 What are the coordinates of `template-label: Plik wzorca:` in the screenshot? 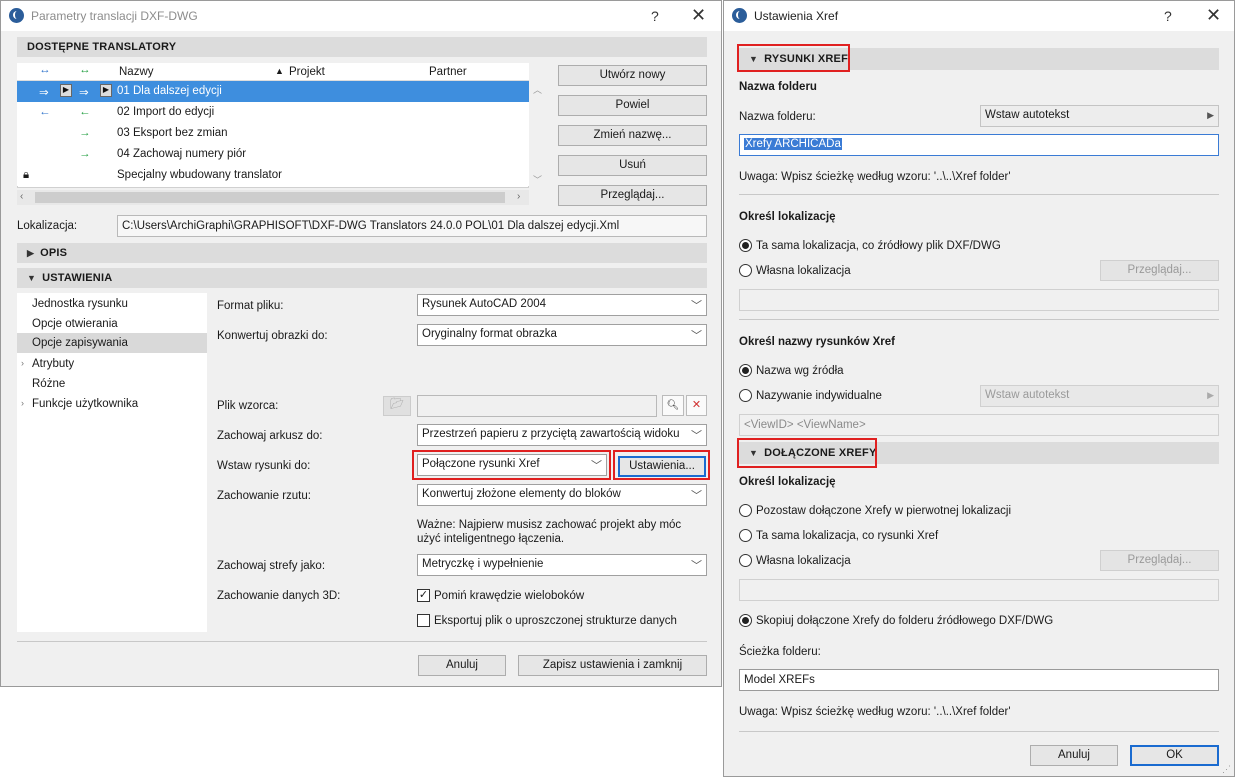 It's located at (248, 406).